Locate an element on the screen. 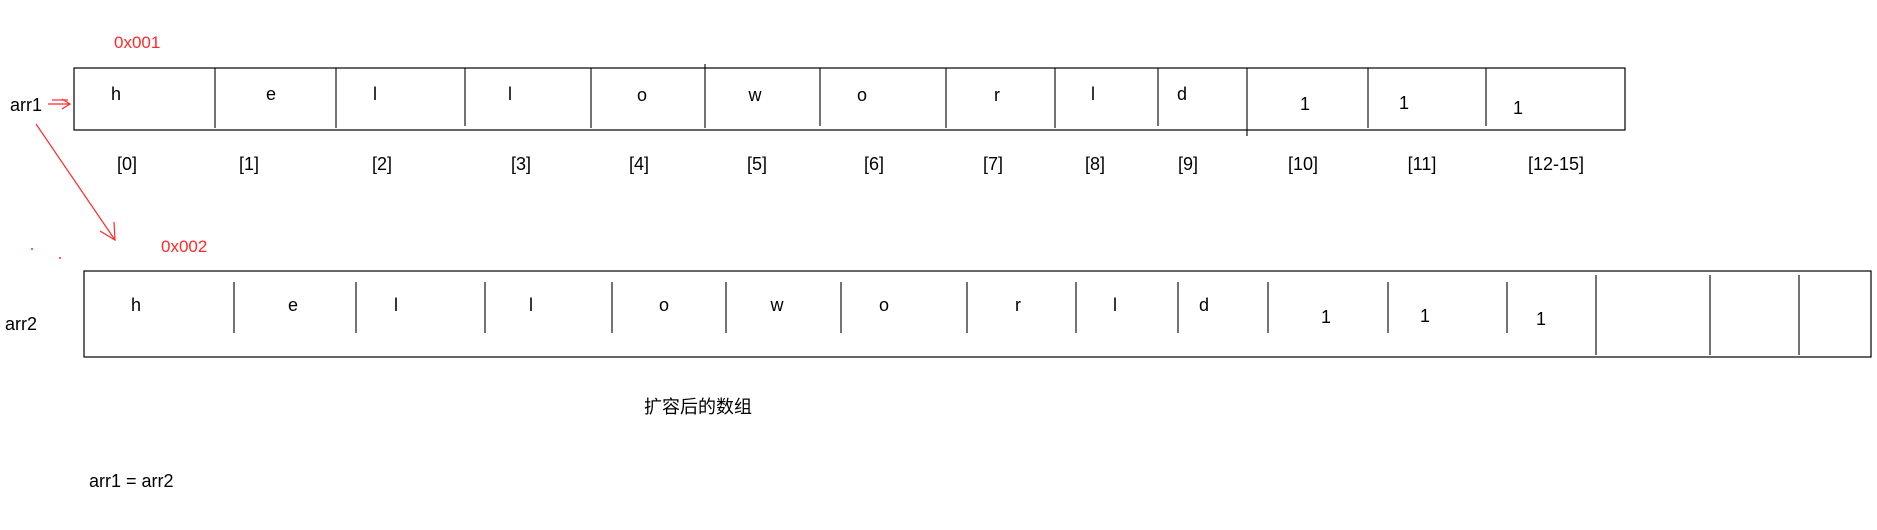 Image resolution: width=1877 pixels, height=530 pixels. arr1-cell-values: h e l l o w o r l d 1 1 1 is located at coordinates (817, 101).